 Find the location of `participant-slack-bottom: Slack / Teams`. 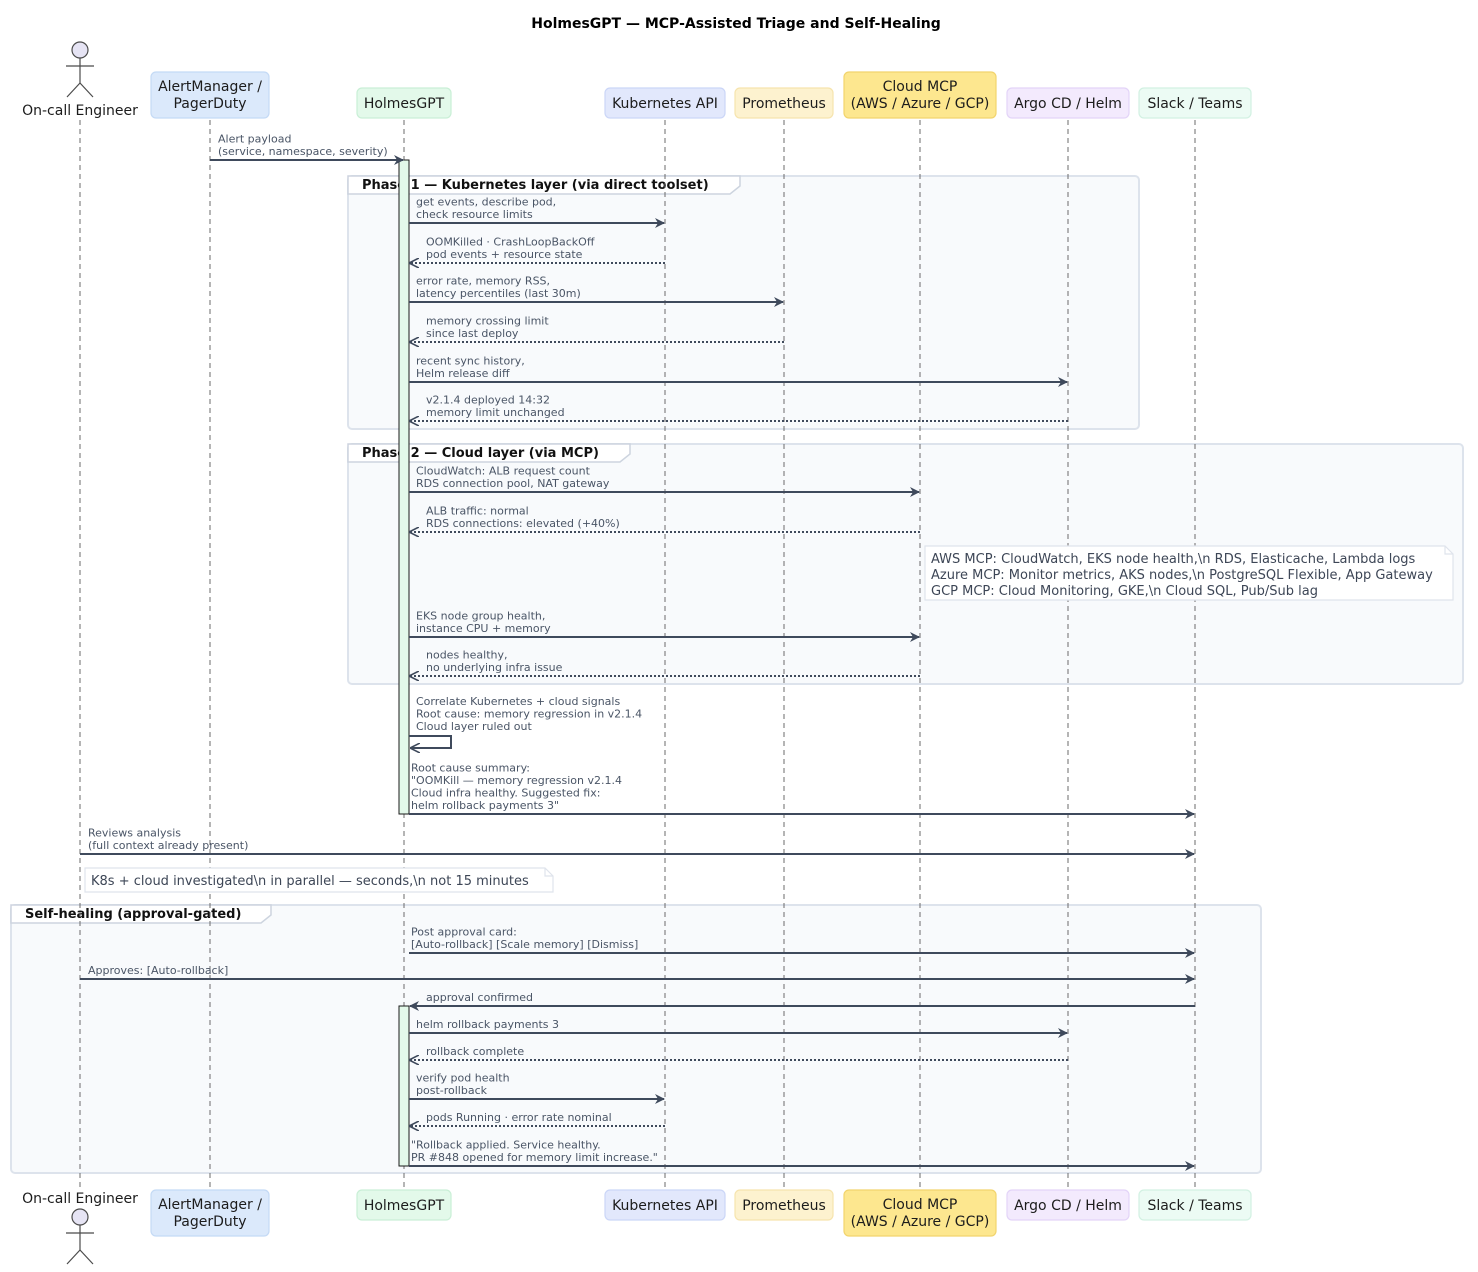

participant-slack-bottom: Slack / Teams is located at coordinates (1195, 1205).